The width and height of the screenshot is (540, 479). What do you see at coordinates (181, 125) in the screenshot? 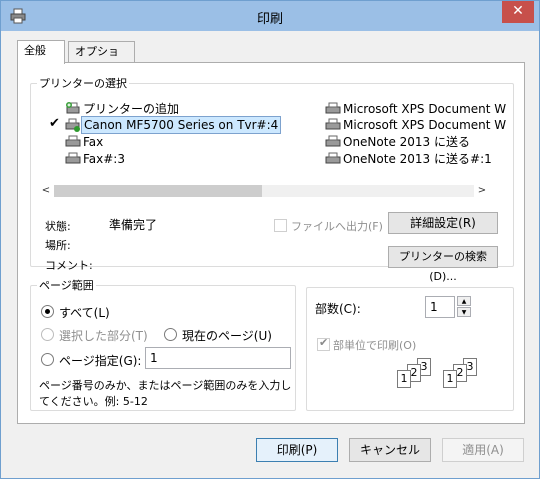
I see `printer-label: Canon MF5700 Series on Tvr#:4` at bounding box center [181, 125].